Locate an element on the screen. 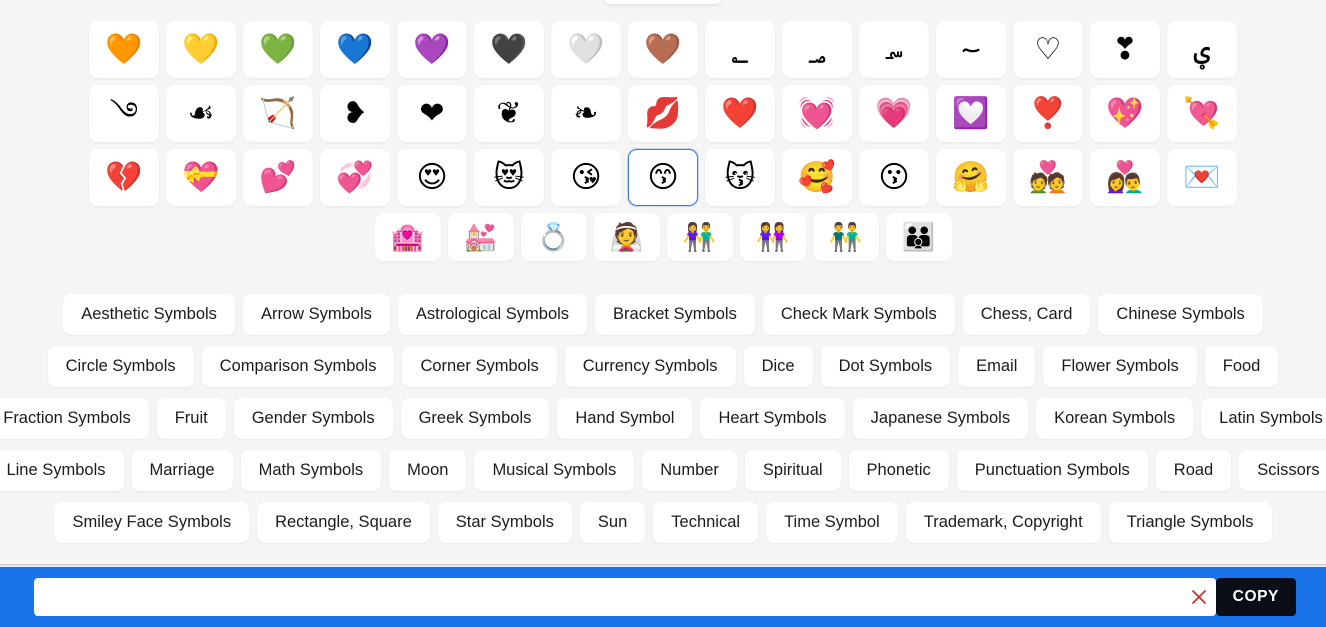  emoji-cell-heart-with-arrow: 💘 is located at coordinates (1202, 113).